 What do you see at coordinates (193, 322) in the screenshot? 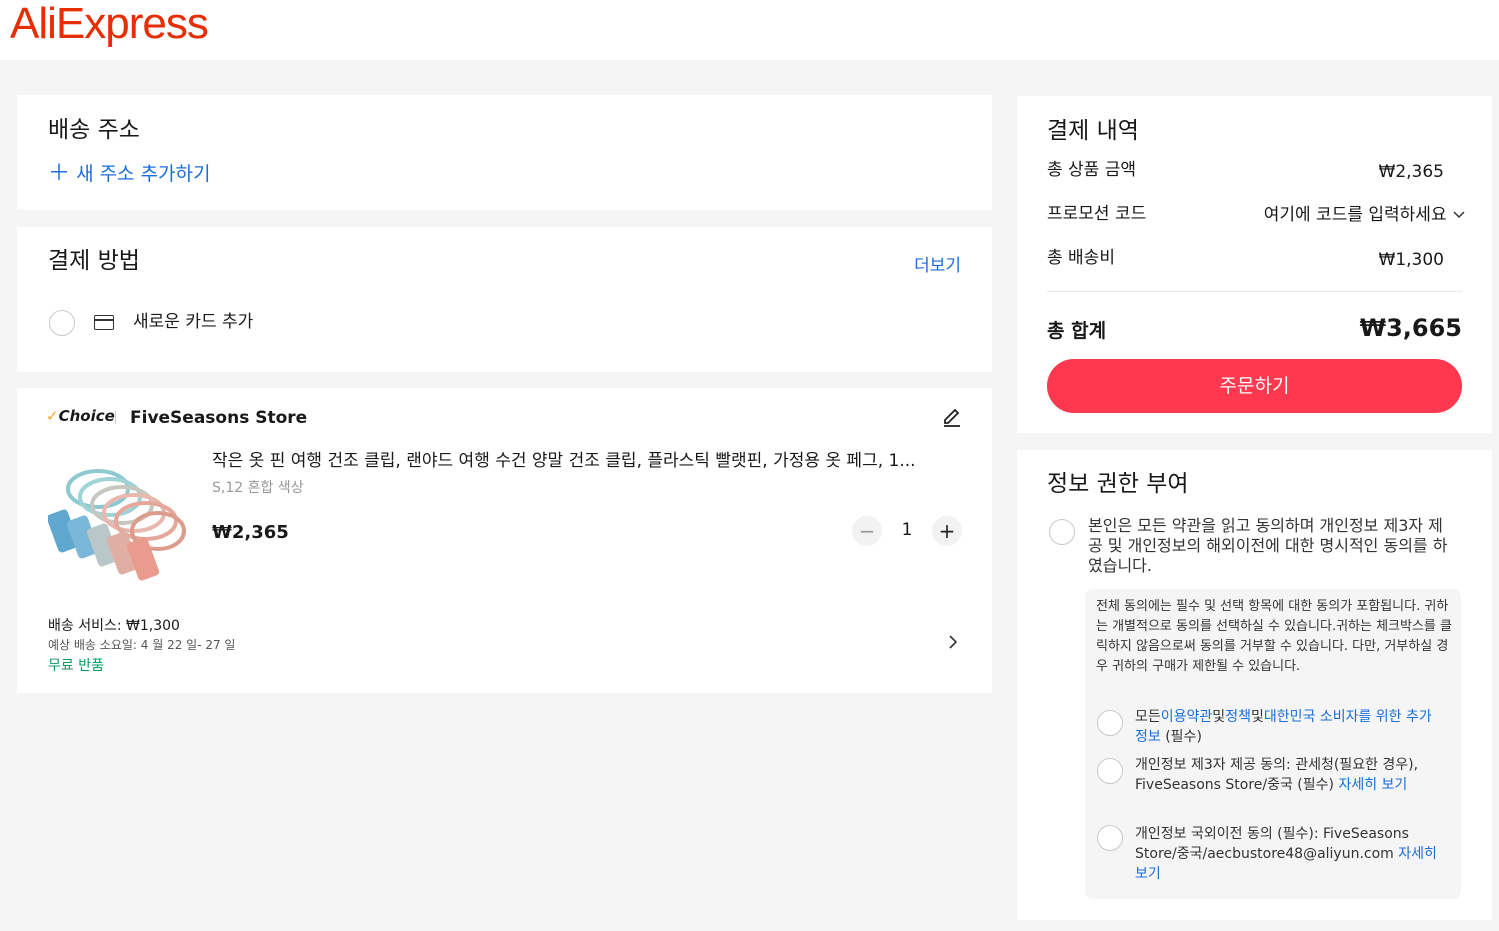
I see `add-card-label: 새로운 카드 추가` at bounding box center [193, 322].